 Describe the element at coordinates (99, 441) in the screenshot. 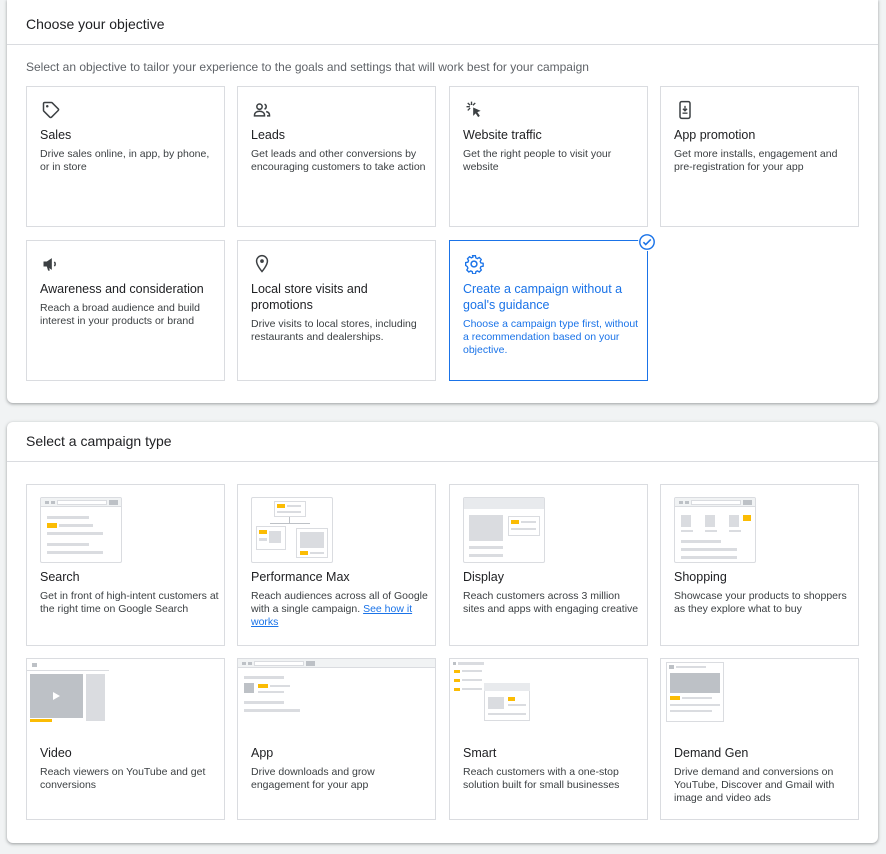

I see `campaign-type-panel-title: Select a campaign type` at that location.